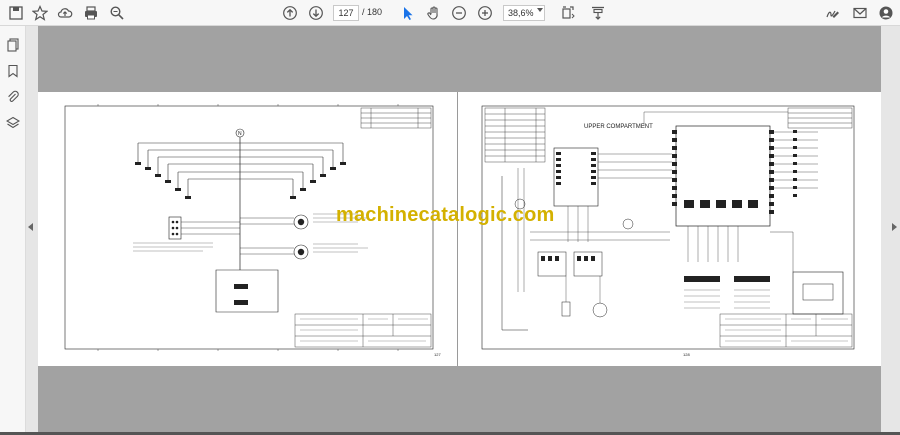  Describe the element at coordinates (445, 215) in the screenshot. I see `watermark-text: machinecatalogic.com` at that location.